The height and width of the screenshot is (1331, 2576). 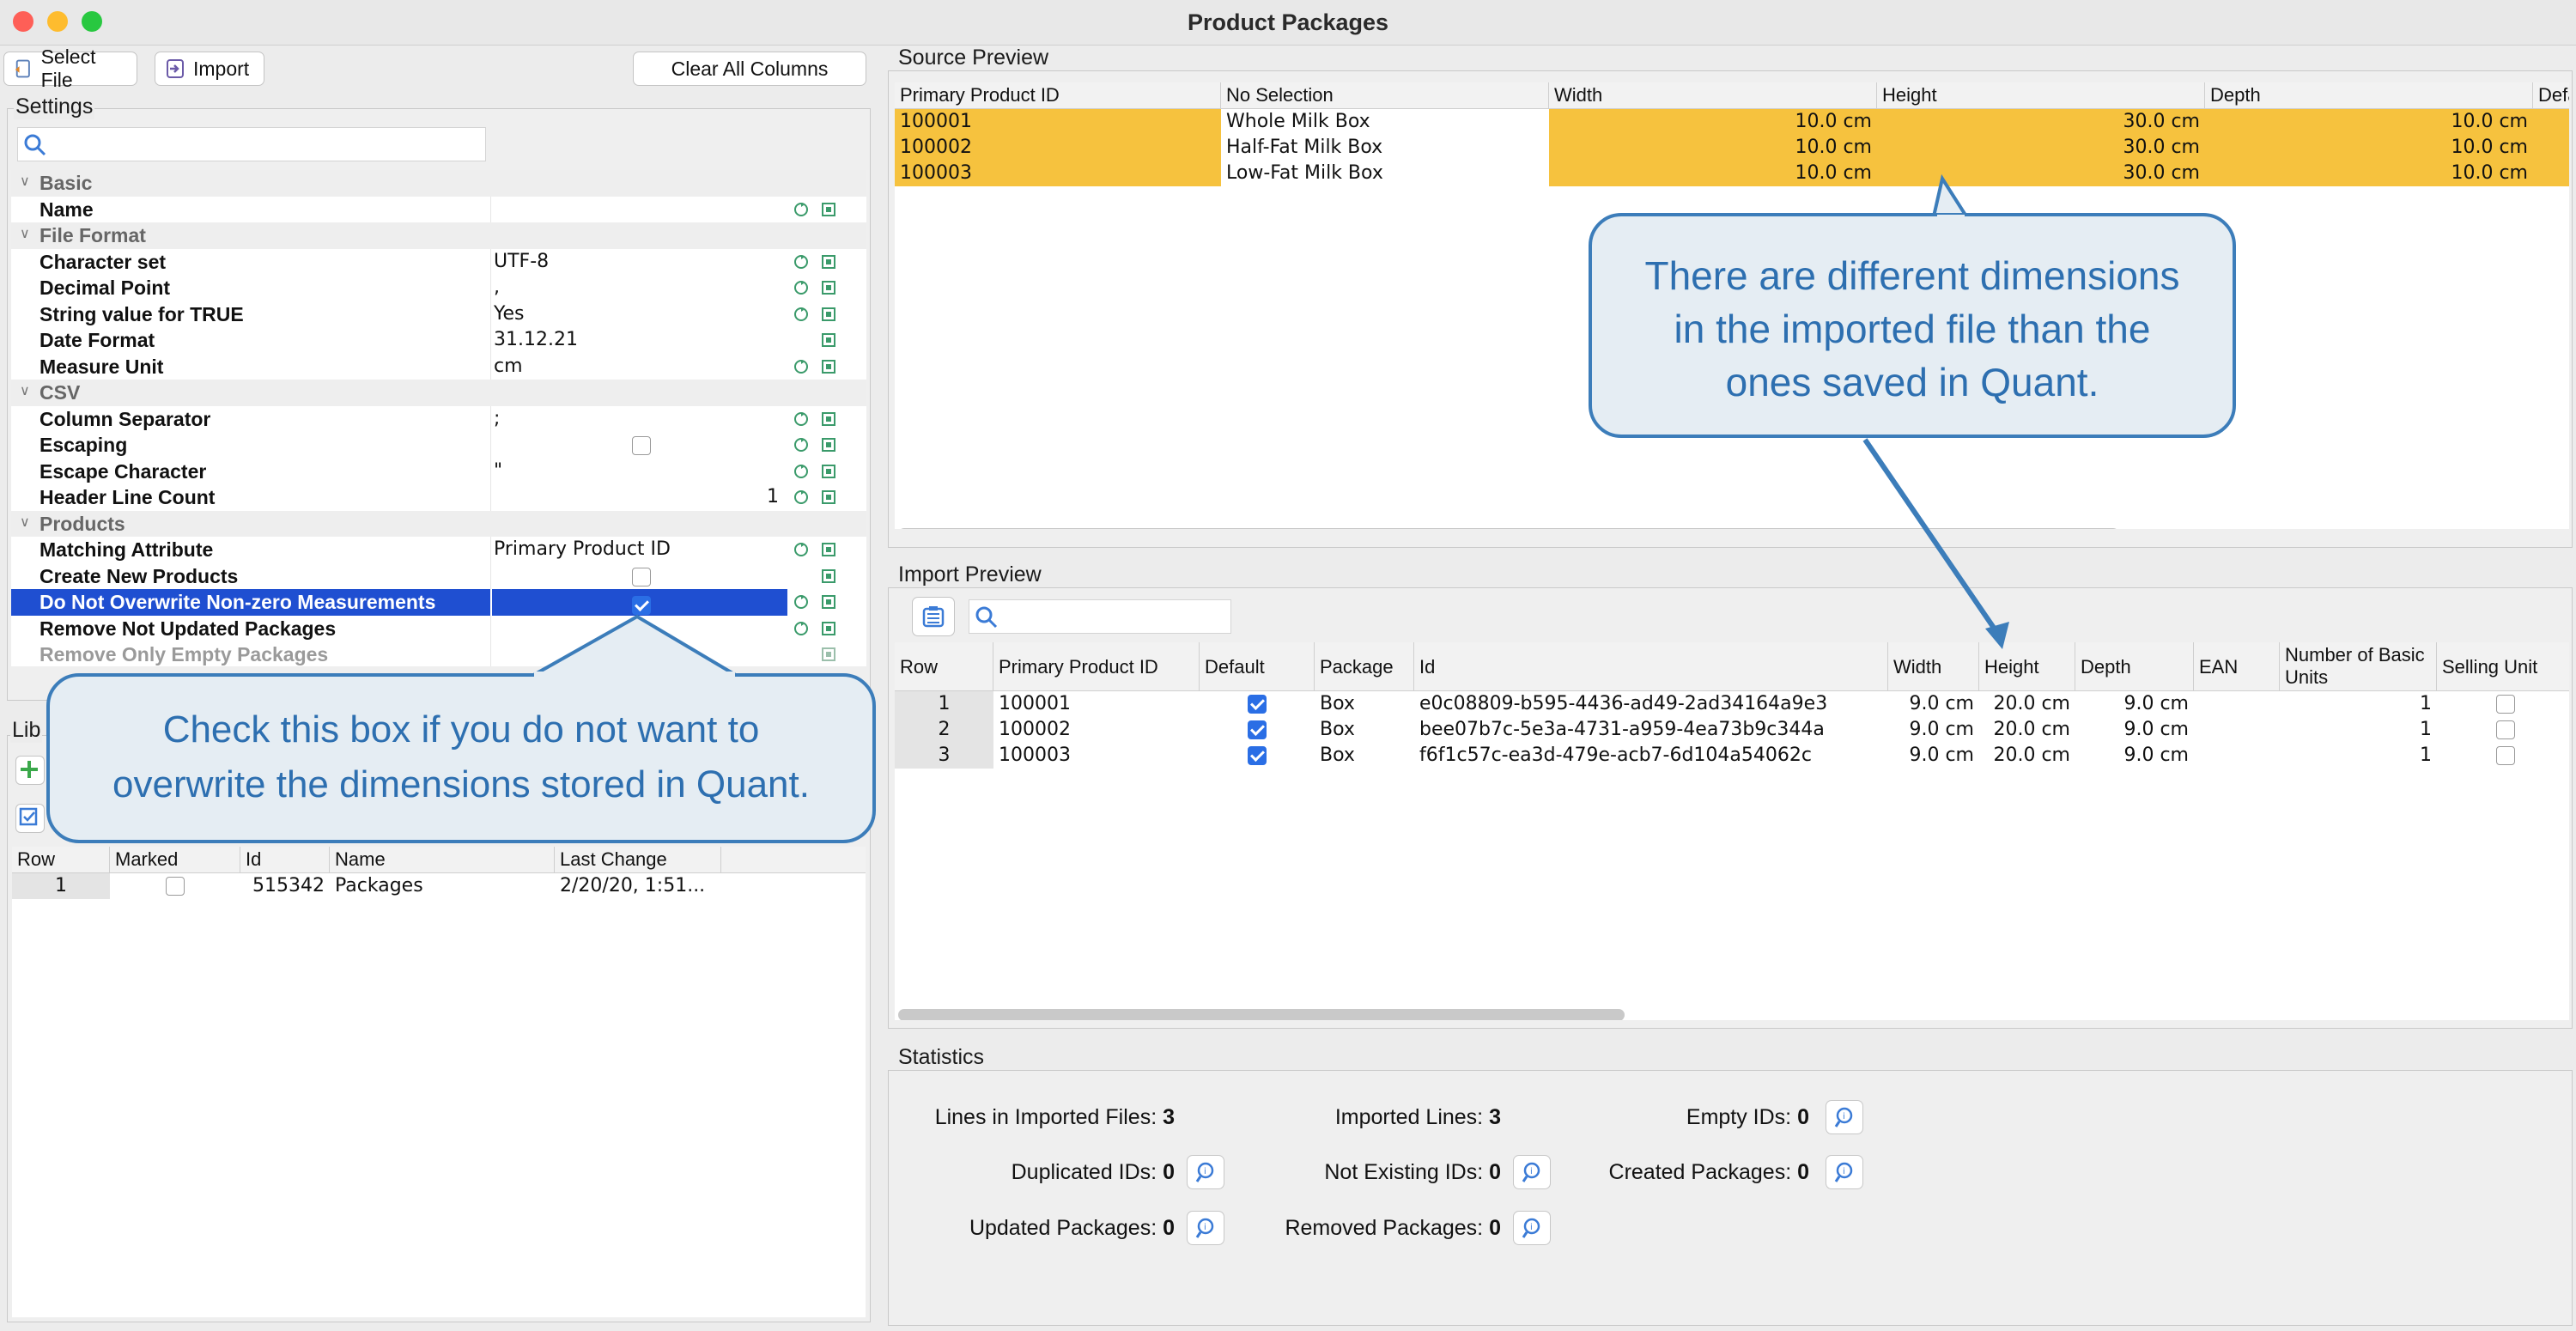 What do you see at coordinates (1997, 635) in the screenshot?
I see `arrow-head` at bounding box center [1997, 635].